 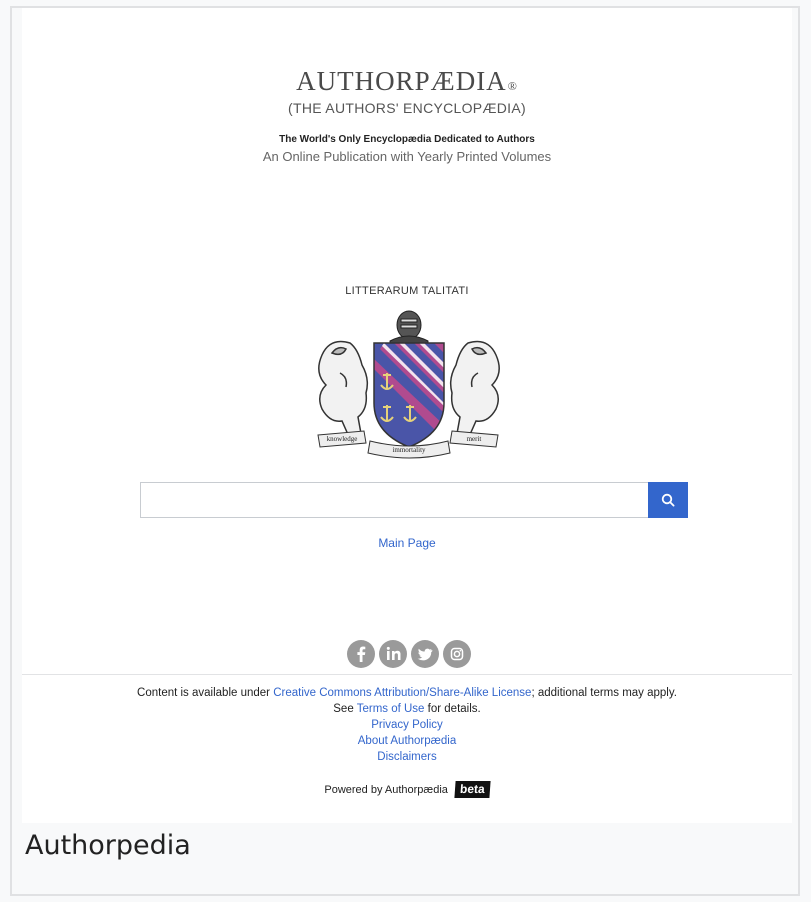 I want to click on linkedin-icon, so click(x=393, y=653).